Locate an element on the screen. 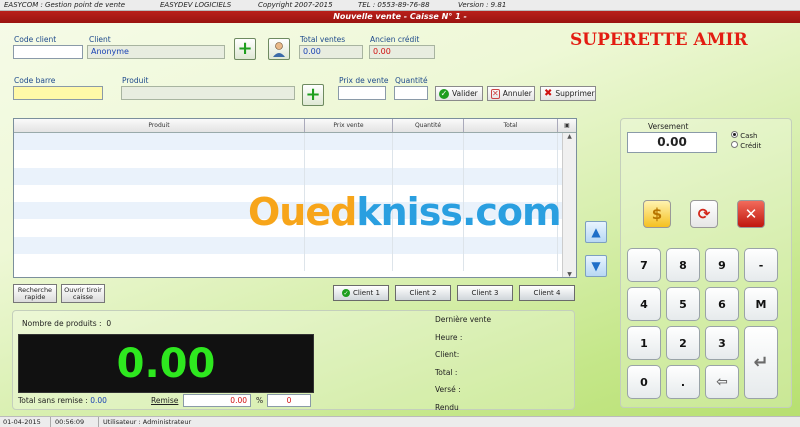 This screenshot has width=800, height=427. add-product-button: + is located at coordinates (313, 95).